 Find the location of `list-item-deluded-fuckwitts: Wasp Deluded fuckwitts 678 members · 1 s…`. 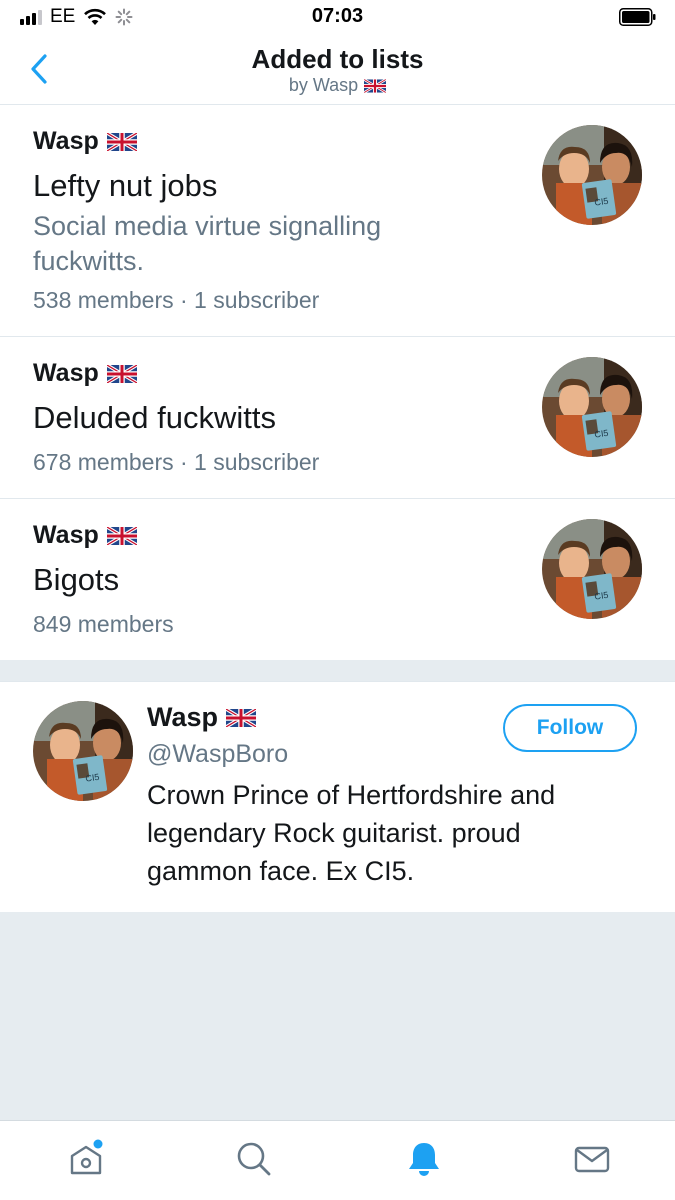

list-item-deluded-fuckwitts: Wasp Deluded fuckwitts 678 members · 1 s… is located at coordinates (337, 418).